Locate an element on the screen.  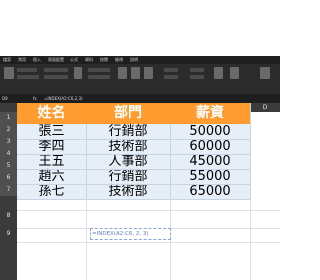
row-header-5: 5 is located at coordinates (8, 166).